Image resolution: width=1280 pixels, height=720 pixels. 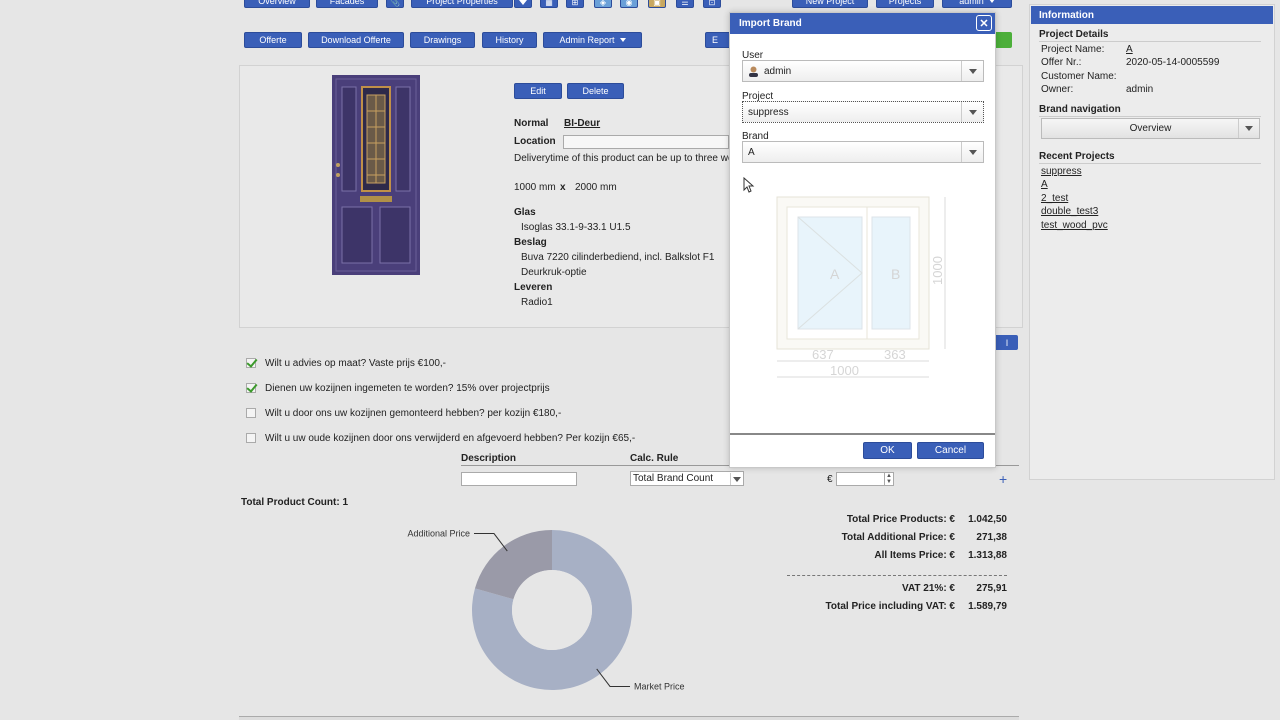 I want to click on green-action-button, so click(x=1004, y=40).